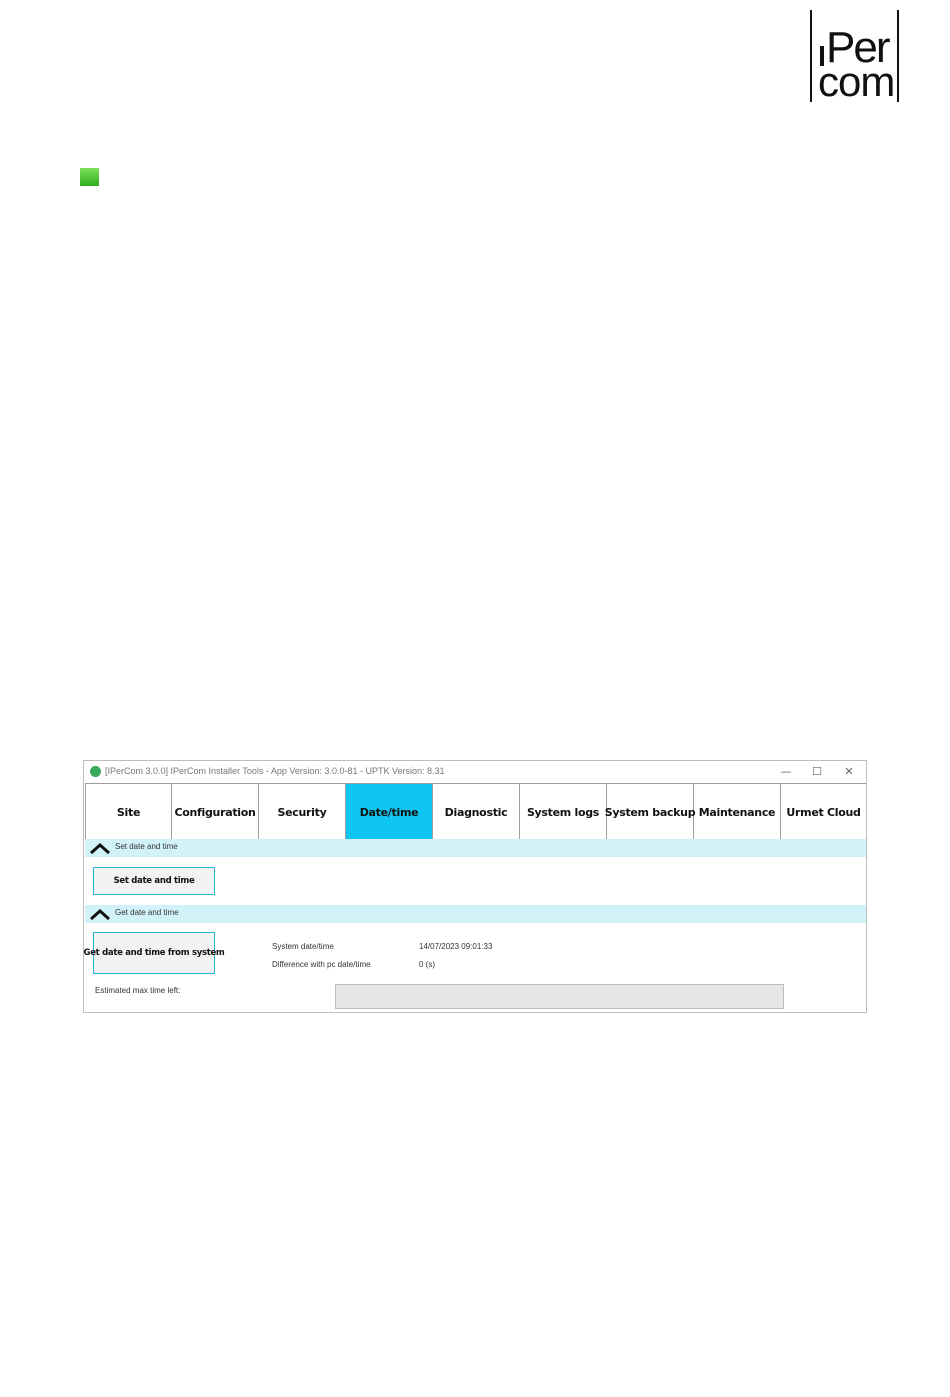  What do you see at coordinates (146, 846) in the screenshot?
I see `set-date-section-label: Set date and time` at bounding box center [146, 846].